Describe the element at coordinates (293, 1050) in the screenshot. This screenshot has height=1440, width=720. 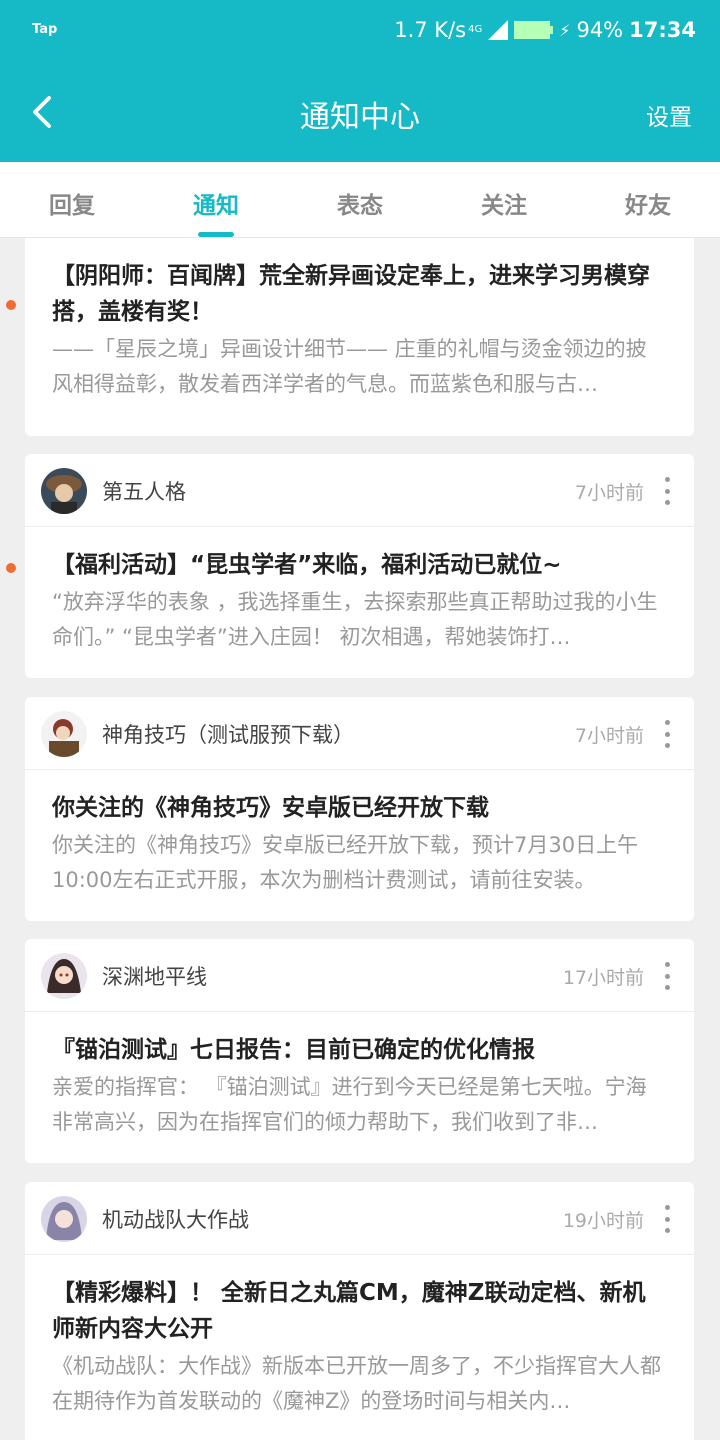
I see `notification-title: 『锚泊测试』七日报告：目前已确定的优化情报` at that location.